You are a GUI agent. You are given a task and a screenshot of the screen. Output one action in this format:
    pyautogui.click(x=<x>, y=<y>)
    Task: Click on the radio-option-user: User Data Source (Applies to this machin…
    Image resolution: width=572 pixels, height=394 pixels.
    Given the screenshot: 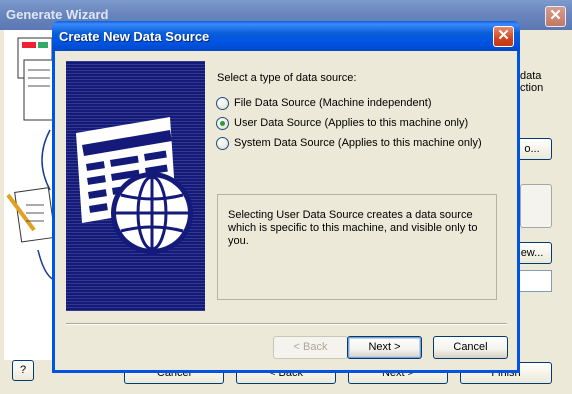 What is the action you would take?
    pyautogui.click(x=342, y=123)
    